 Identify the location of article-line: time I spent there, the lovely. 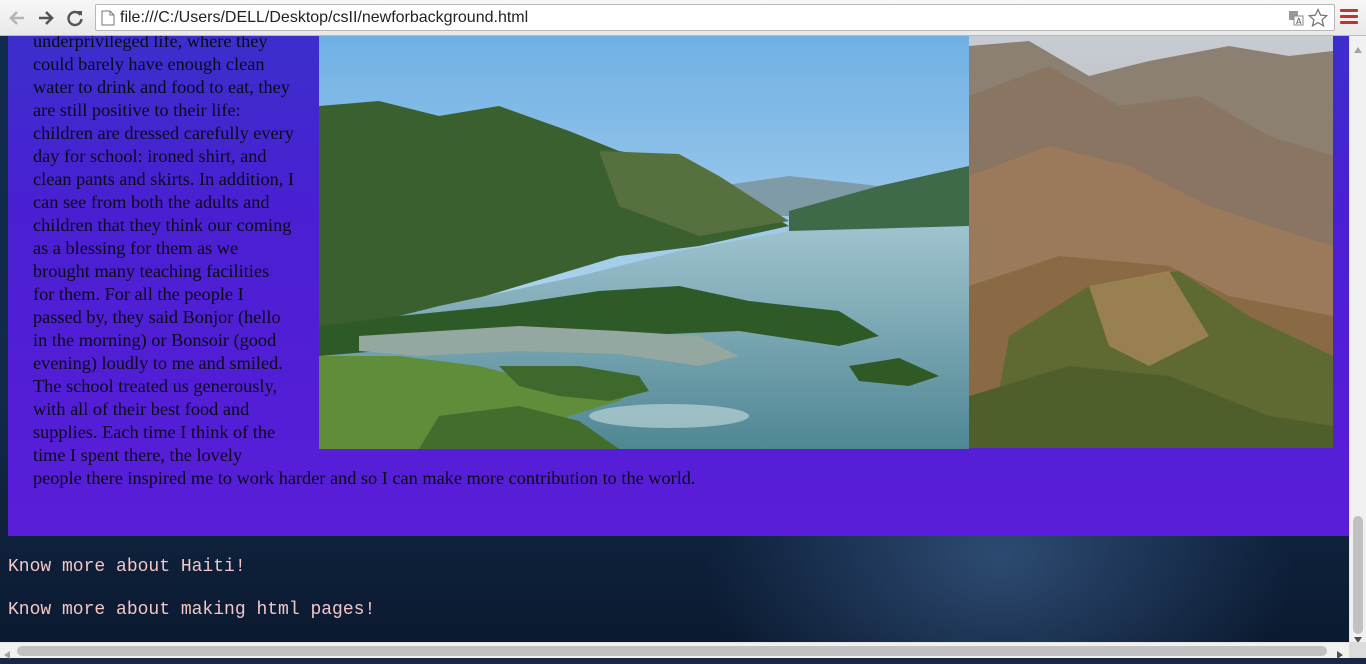
(138, 455).